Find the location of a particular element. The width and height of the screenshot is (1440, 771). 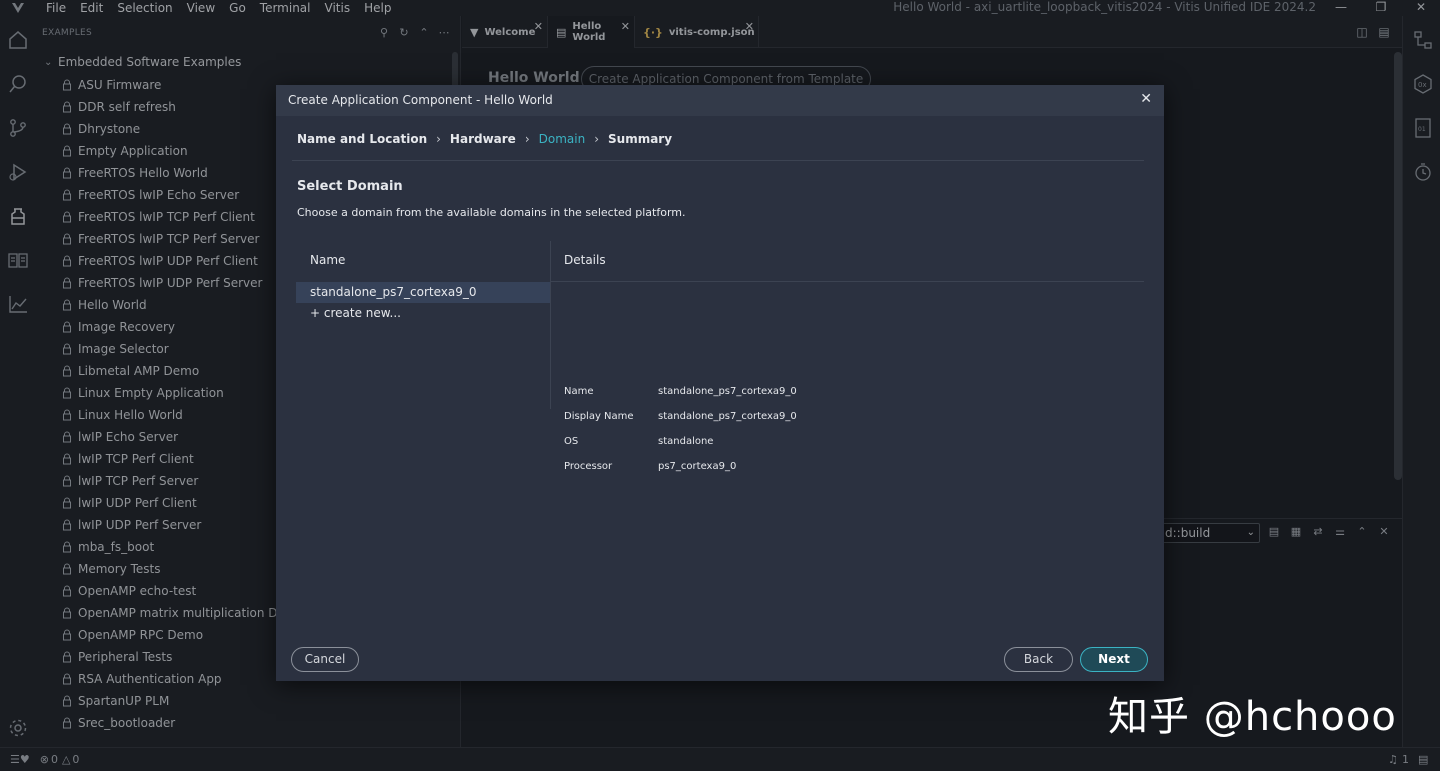

domain-name: standalone_ps7_cortexa9_0 is located at coordinates (393, 292).